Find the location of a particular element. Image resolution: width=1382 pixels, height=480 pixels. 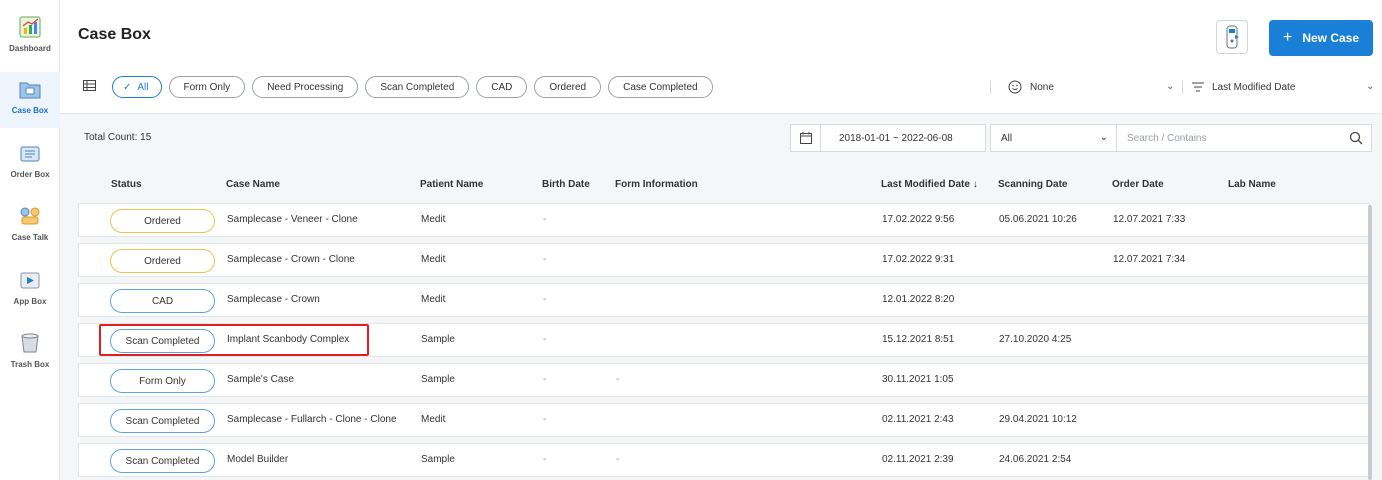

sidebar-item-case-box: Case Box is located at coordinates (30, 100).